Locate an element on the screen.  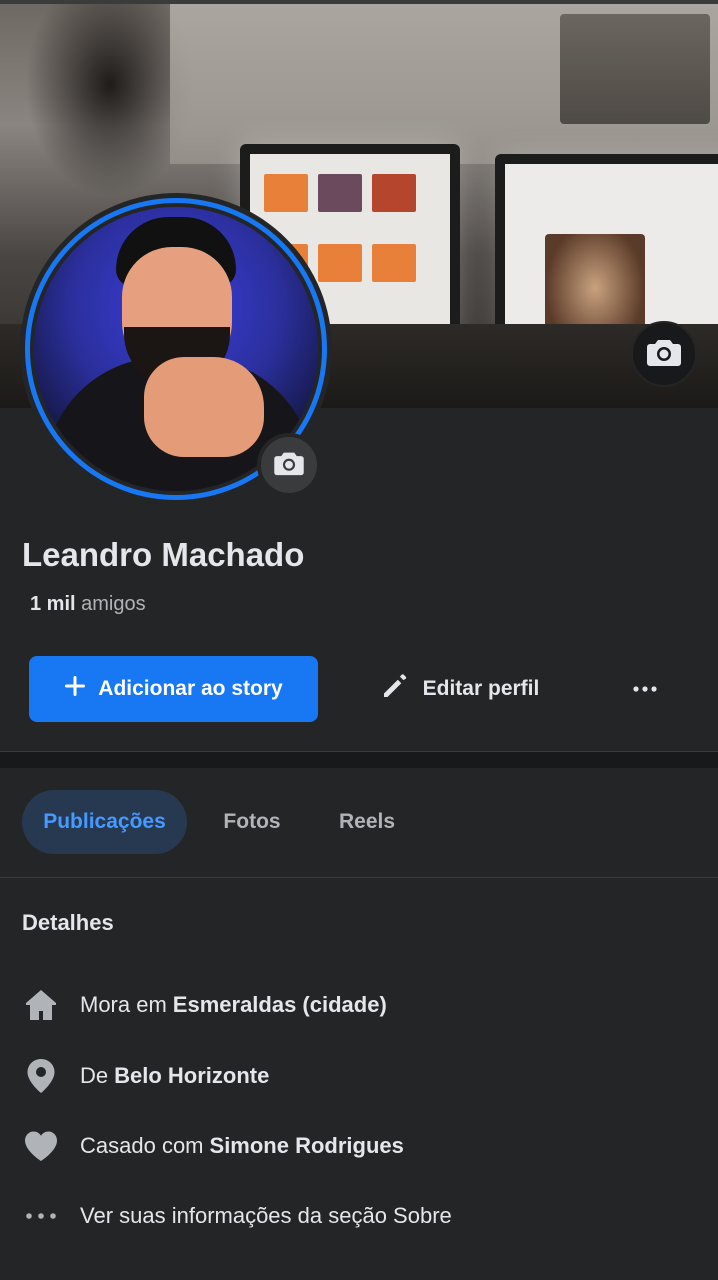
friends-count: 1 mil amigos is located at coordinates (88, 604).